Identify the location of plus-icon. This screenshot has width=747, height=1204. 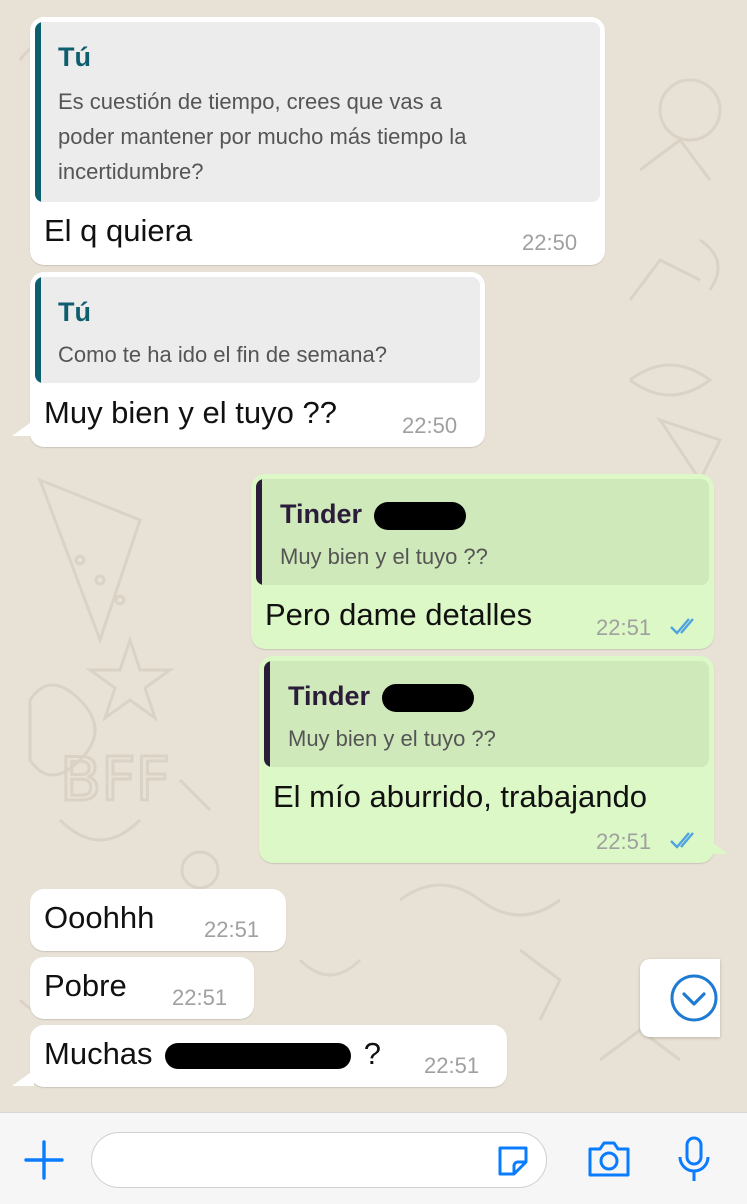
(44, 1160).